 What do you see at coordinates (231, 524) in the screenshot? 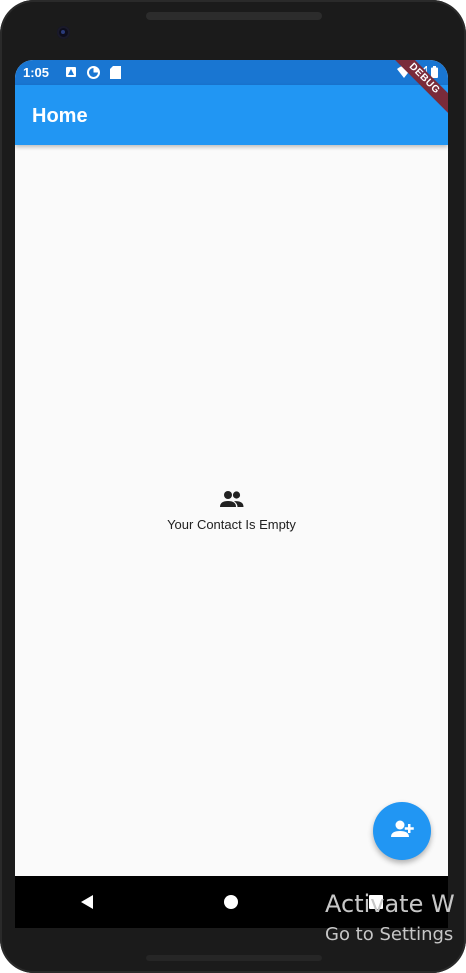
I see `empty-state-message: Your Contact Is Empty` at bounding box center [231, 524].